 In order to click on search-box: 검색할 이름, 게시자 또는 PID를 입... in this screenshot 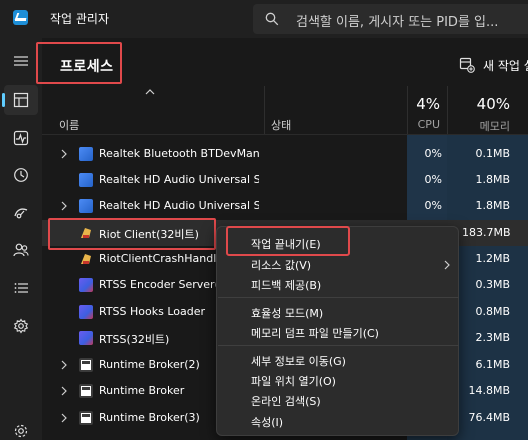, I will do `click(390, 19)`.